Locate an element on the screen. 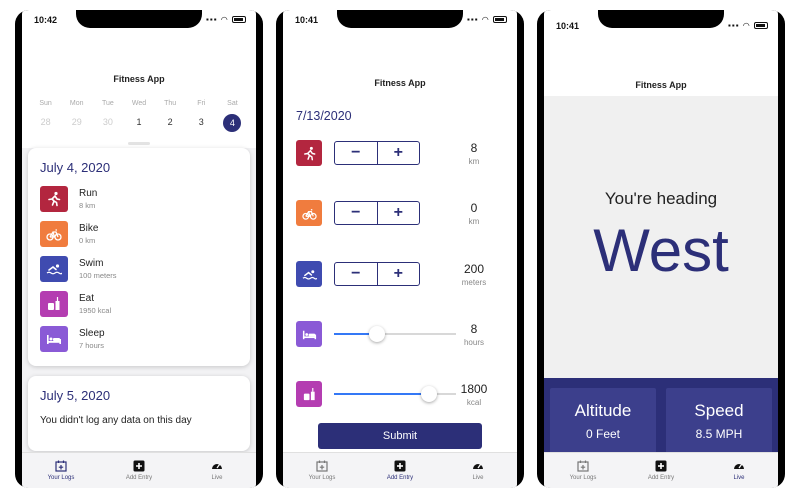 This screenshot has height=495, width=800. log-entry-swim: Swim 100 meters is located at coordinates (145, 268).